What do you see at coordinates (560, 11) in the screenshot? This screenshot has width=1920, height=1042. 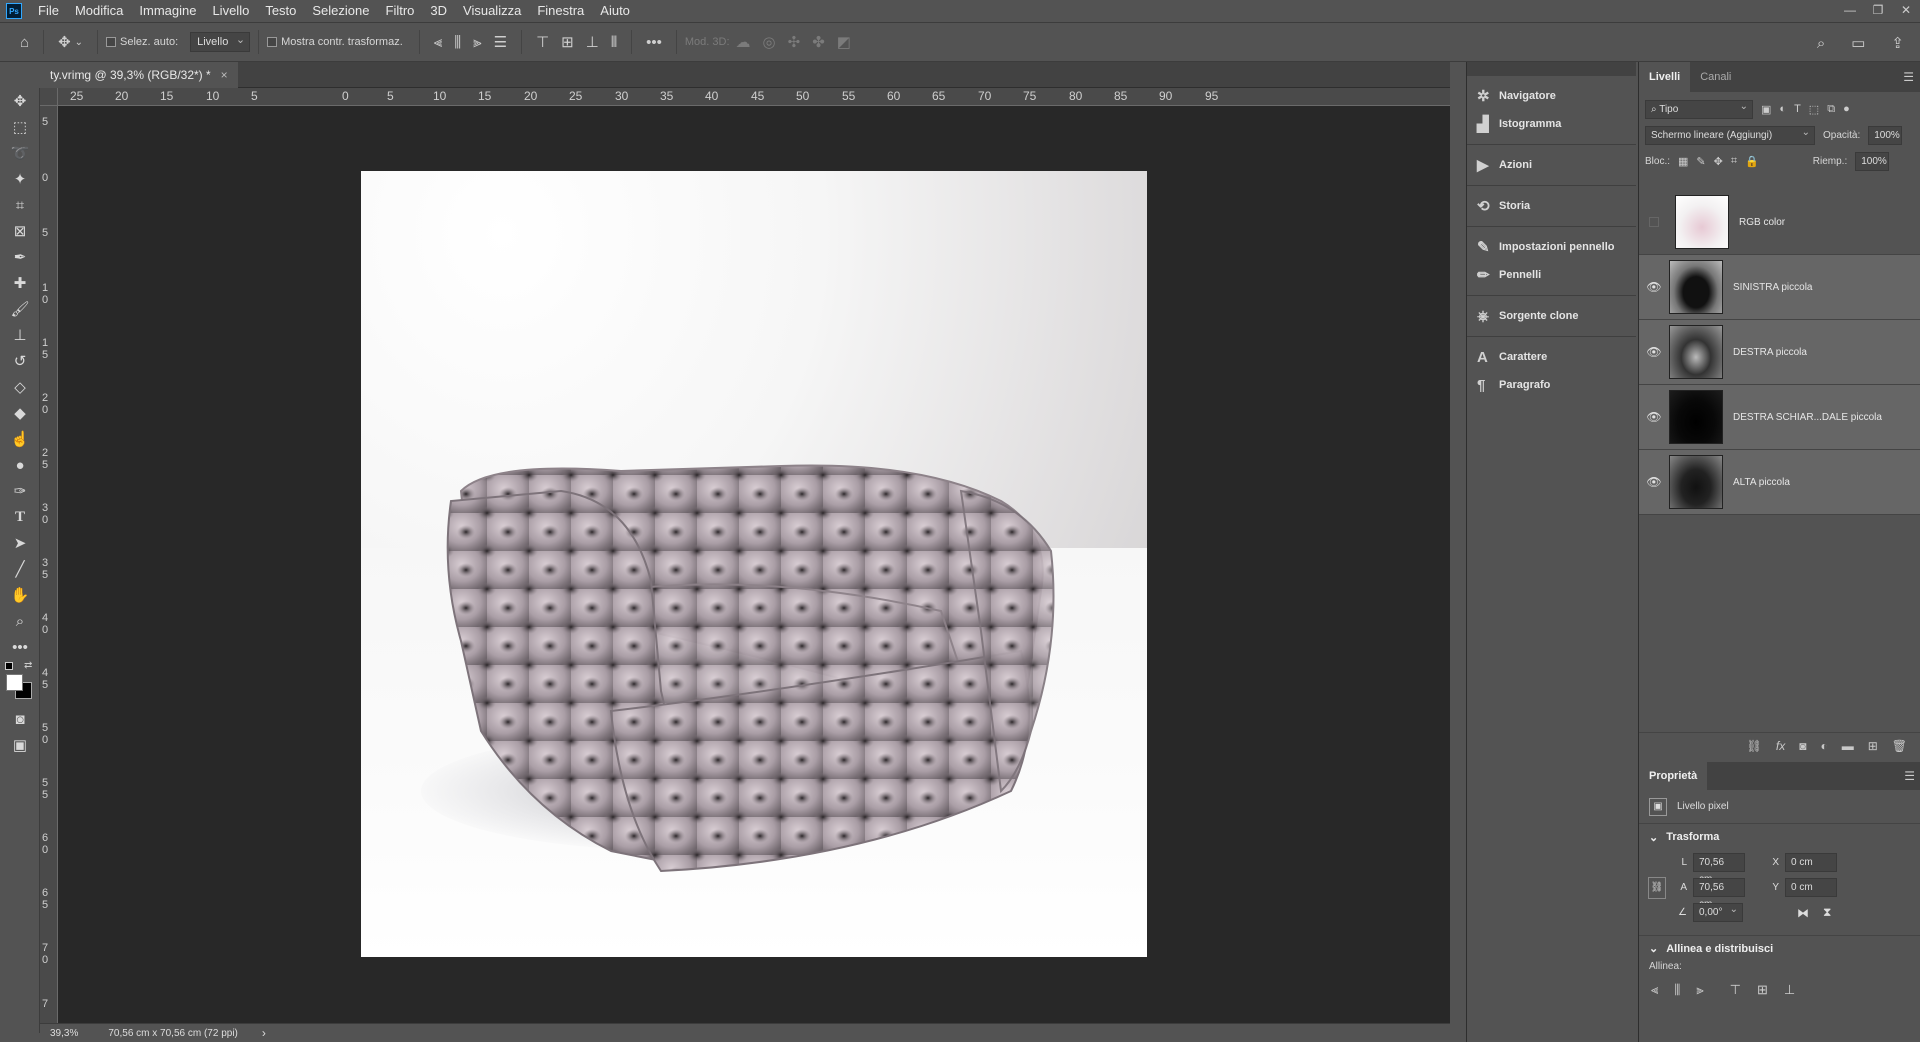 I see `menu-window: Finestra` at bounding box center [560, 11].